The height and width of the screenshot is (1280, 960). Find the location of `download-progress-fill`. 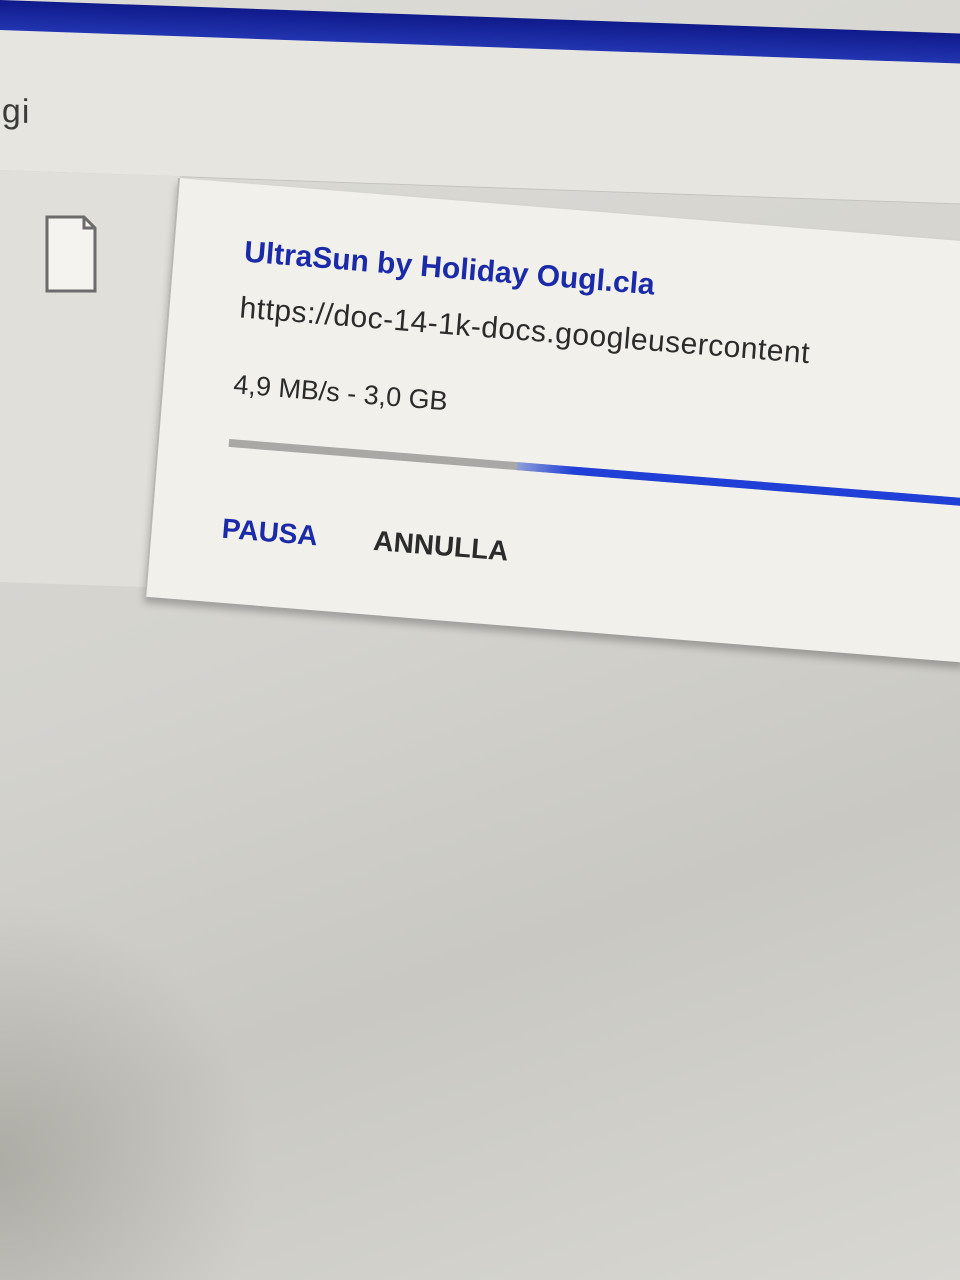

download-progress-fill is located at coordinates (738, 485).